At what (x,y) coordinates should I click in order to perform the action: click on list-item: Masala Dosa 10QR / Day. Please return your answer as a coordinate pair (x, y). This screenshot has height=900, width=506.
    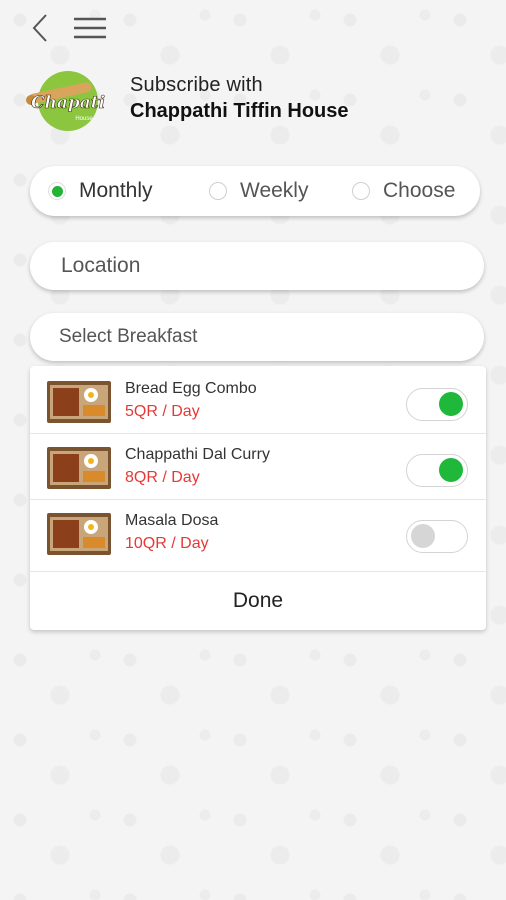
    Looking at the image, I should click on (258, 536).